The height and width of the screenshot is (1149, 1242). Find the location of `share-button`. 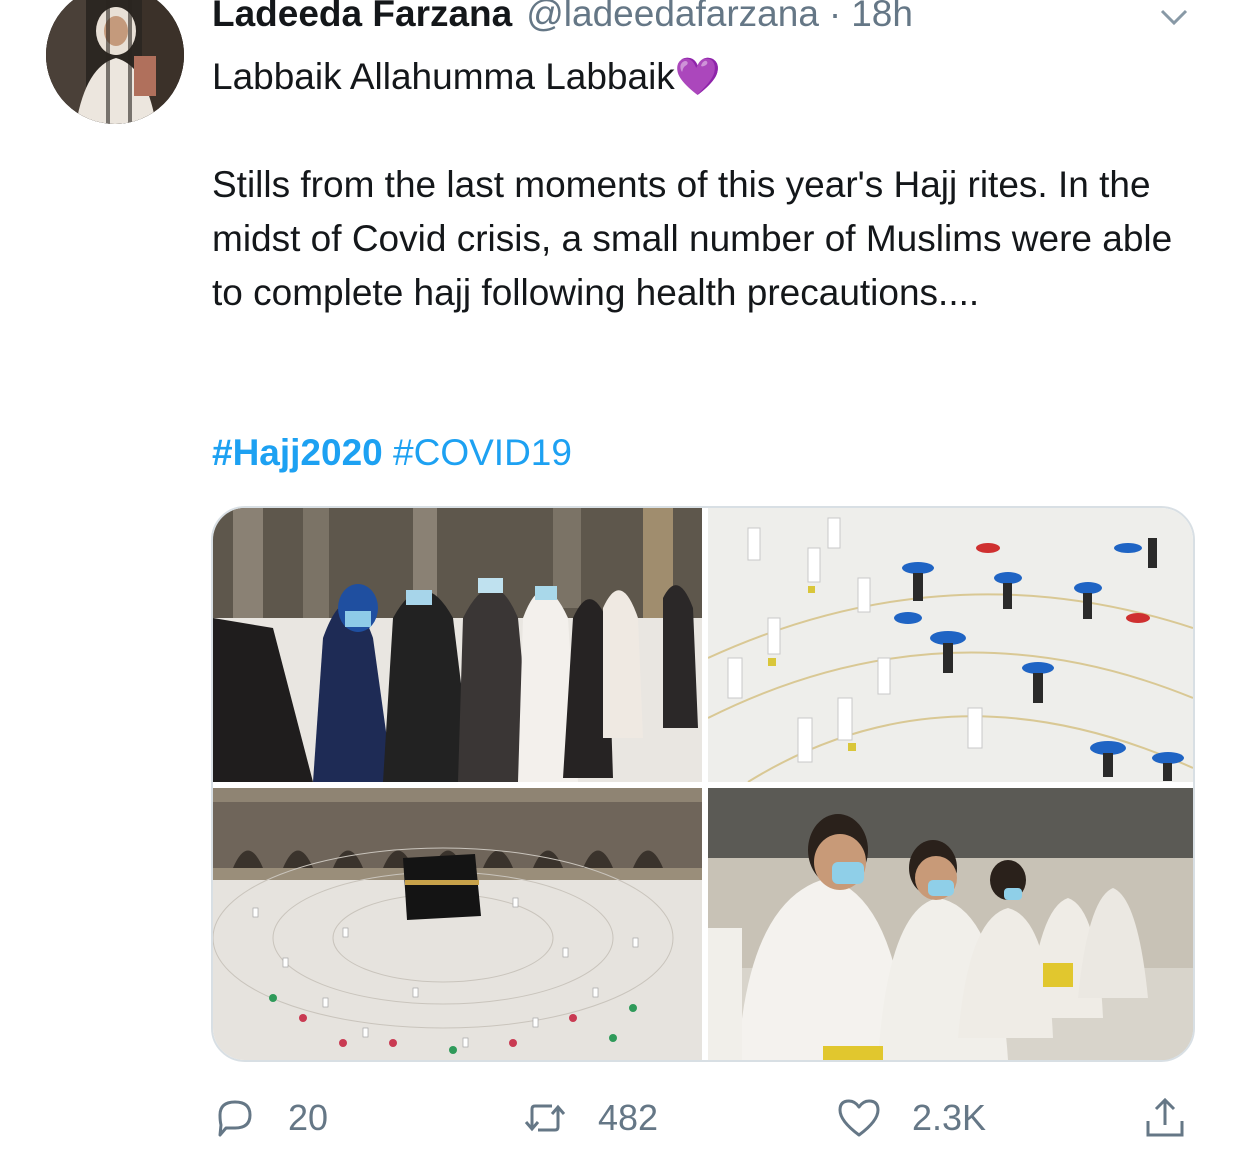

share-button is located at coordinates (1180, 1118).